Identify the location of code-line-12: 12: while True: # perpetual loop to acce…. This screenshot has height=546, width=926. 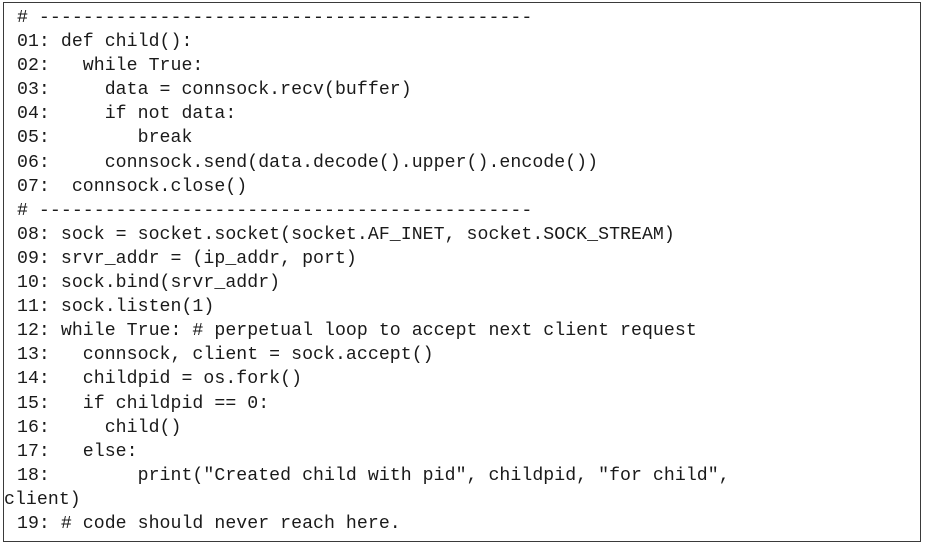
(357, 331).